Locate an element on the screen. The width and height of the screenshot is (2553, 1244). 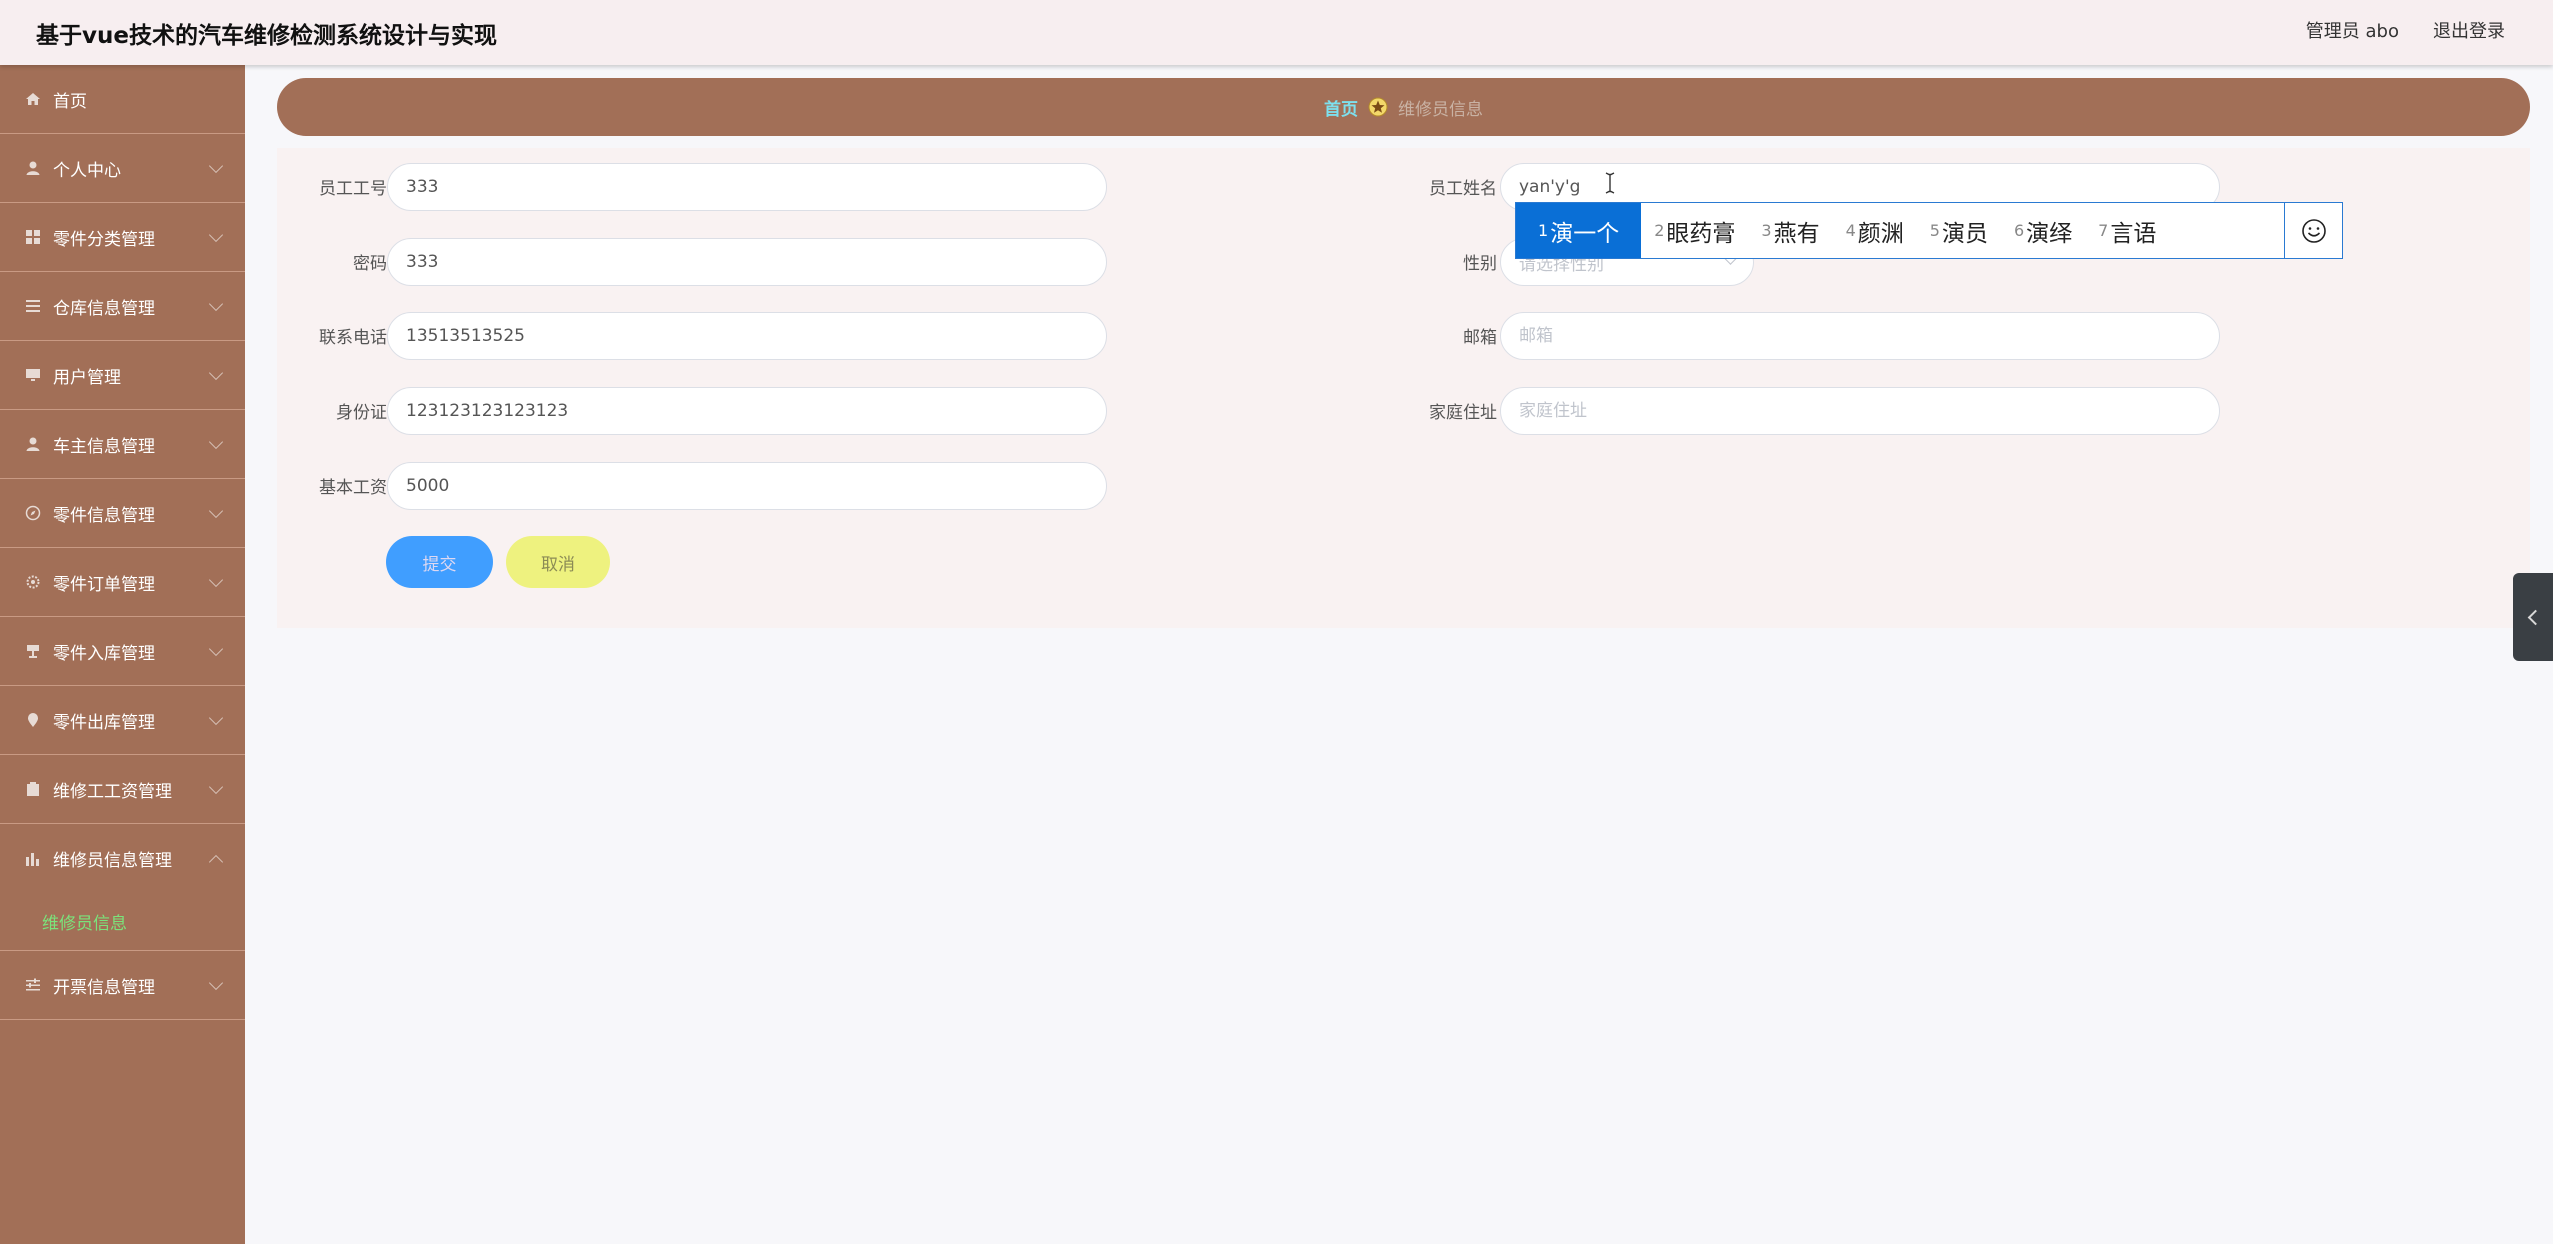
person-icon is located at coordinates (33, 444).